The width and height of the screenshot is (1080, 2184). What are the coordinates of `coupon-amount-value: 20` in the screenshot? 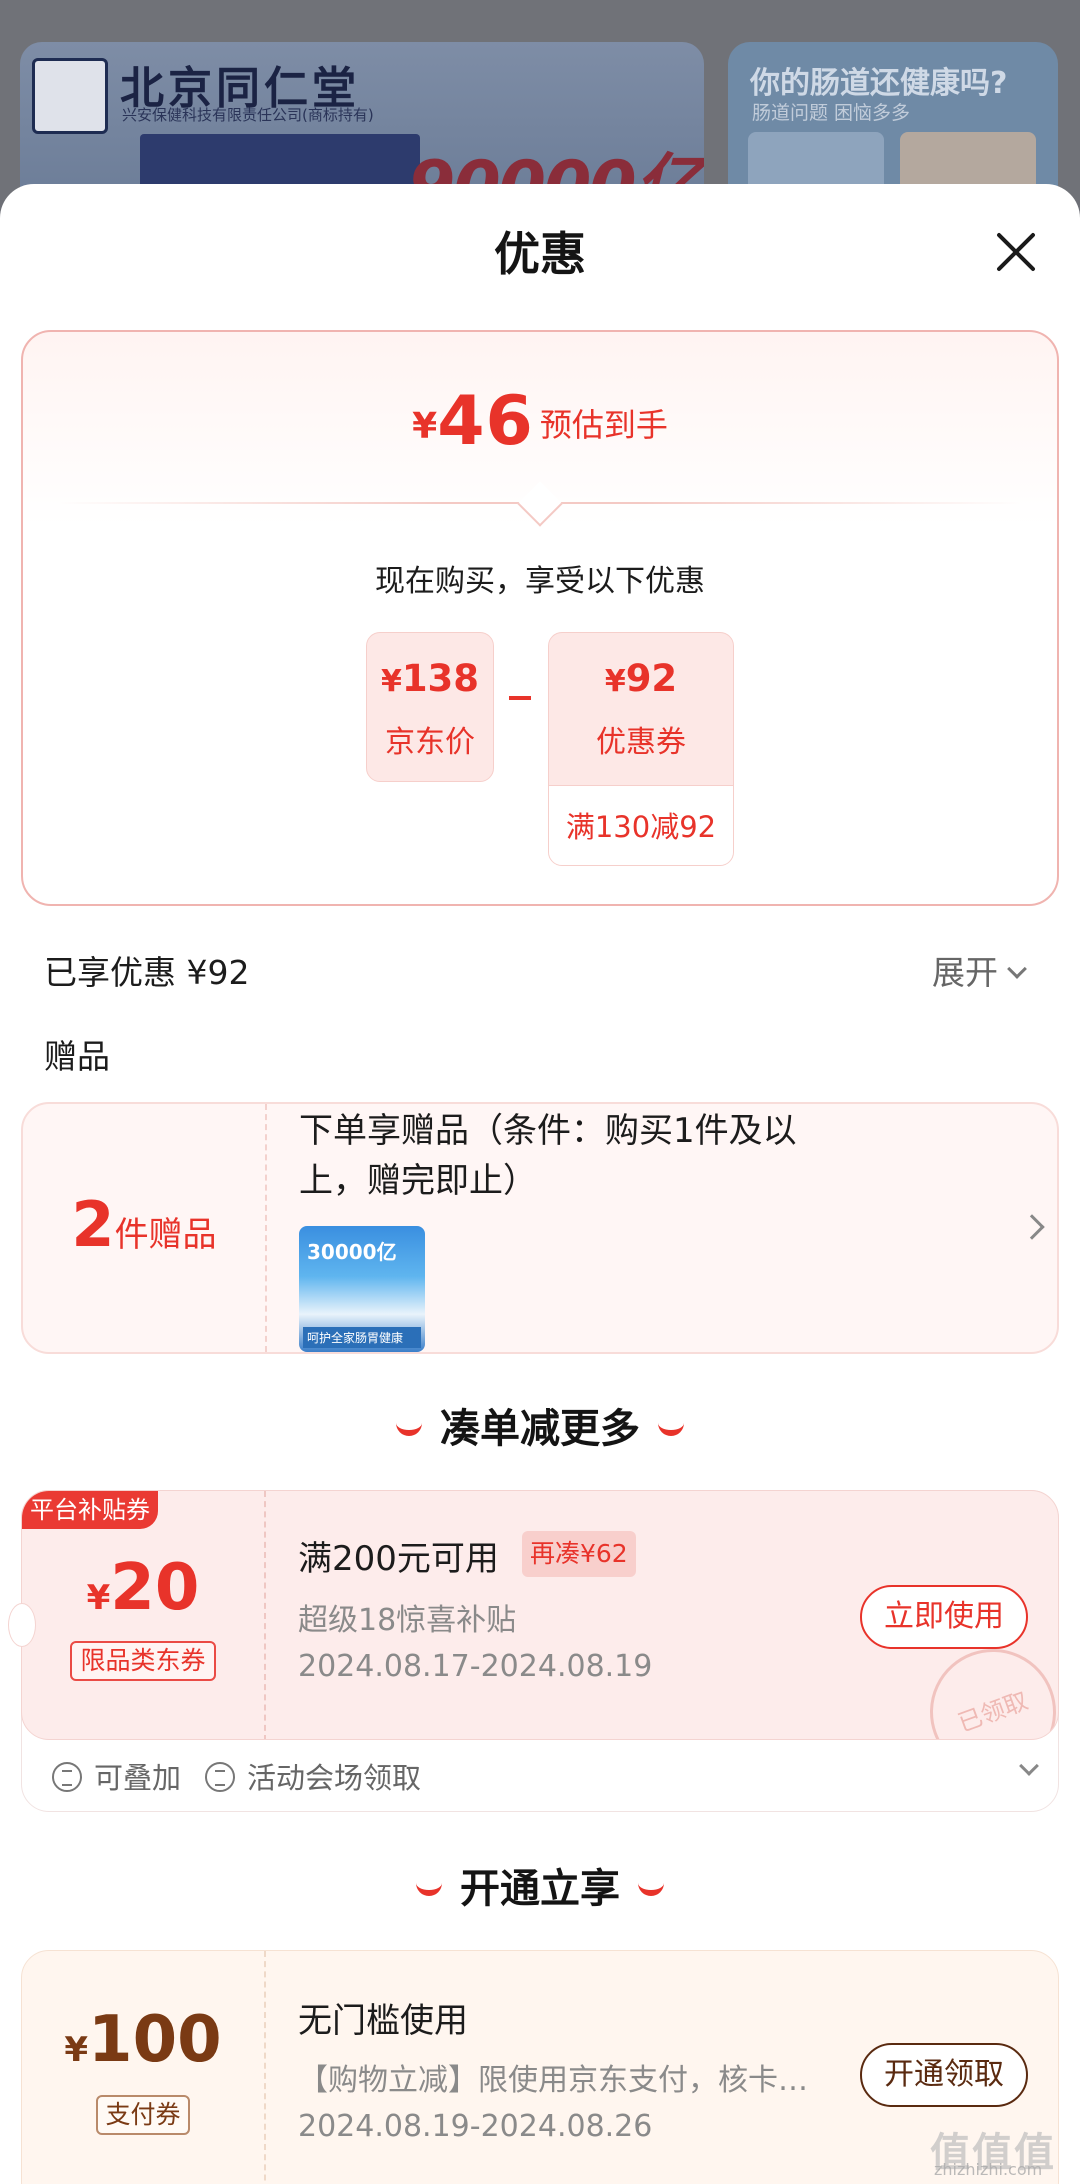 It's located at (155, 1588).